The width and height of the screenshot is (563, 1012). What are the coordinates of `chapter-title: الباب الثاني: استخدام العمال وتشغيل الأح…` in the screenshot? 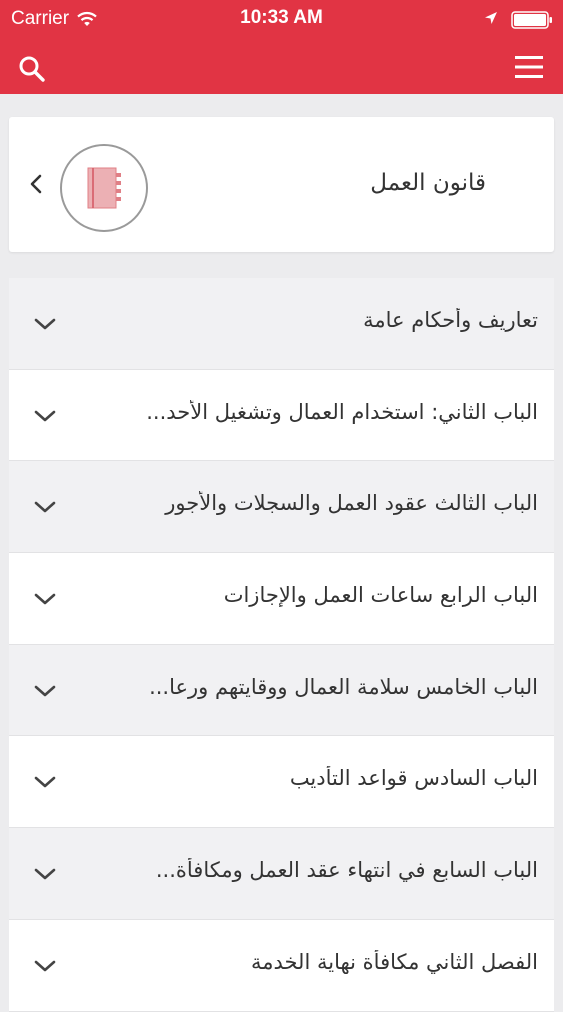 It's located at (342, 411).